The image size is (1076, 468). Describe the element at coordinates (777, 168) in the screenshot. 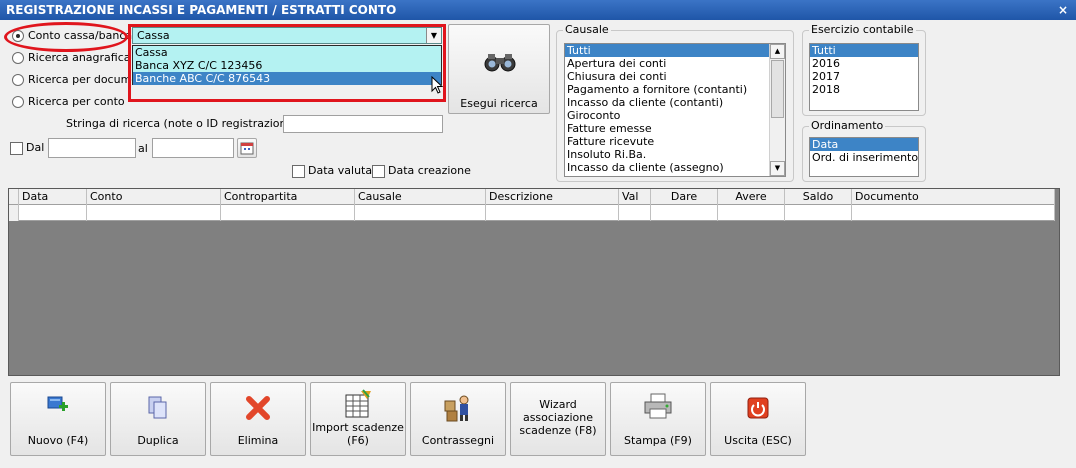

I see `scroll-down-icon: ▼` at that location.